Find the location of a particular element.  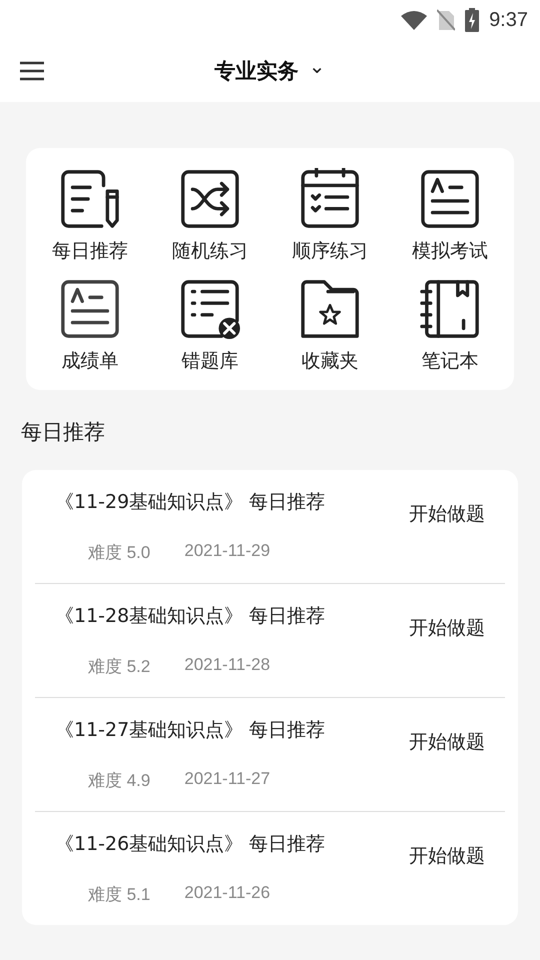

difficulty-text: 难度 5.0 is located at coordinates (119, 553).